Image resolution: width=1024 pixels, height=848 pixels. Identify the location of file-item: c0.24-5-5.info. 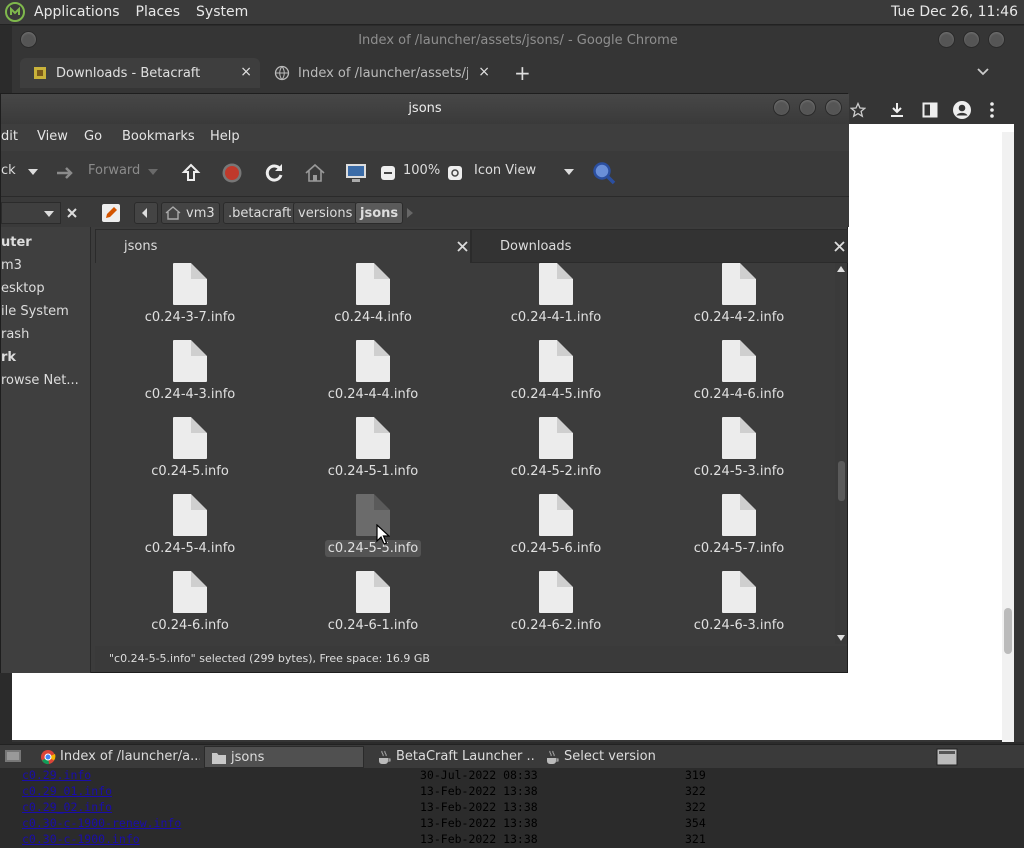
(373, 525).